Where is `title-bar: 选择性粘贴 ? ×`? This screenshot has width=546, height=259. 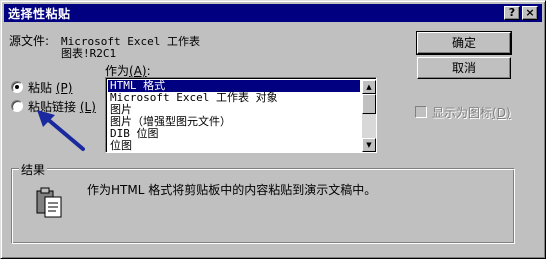
title-bar: 选择性粘贴 ? × is located at coordinates (273, 13).